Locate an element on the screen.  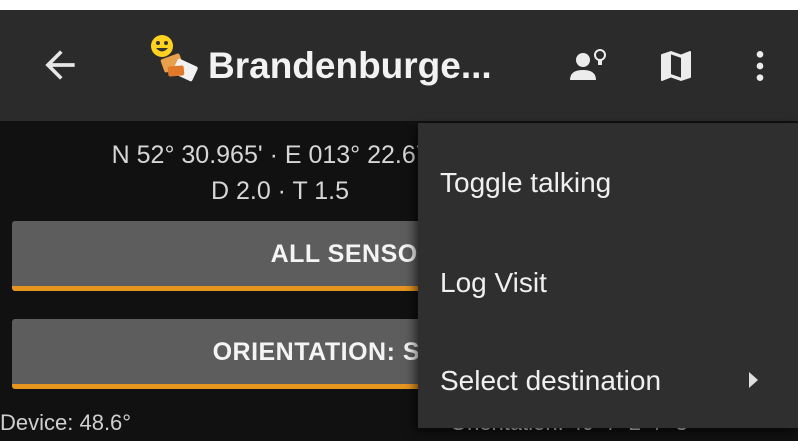
menu-item-label: Log Visit is located at coordinates (493, 282).